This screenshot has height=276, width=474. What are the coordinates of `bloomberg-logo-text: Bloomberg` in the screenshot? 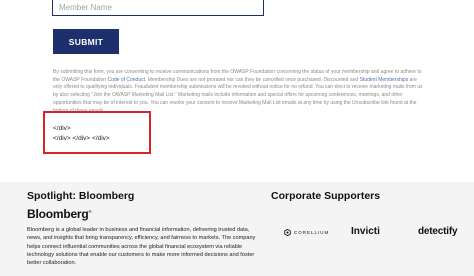 It's located at (58, 214).